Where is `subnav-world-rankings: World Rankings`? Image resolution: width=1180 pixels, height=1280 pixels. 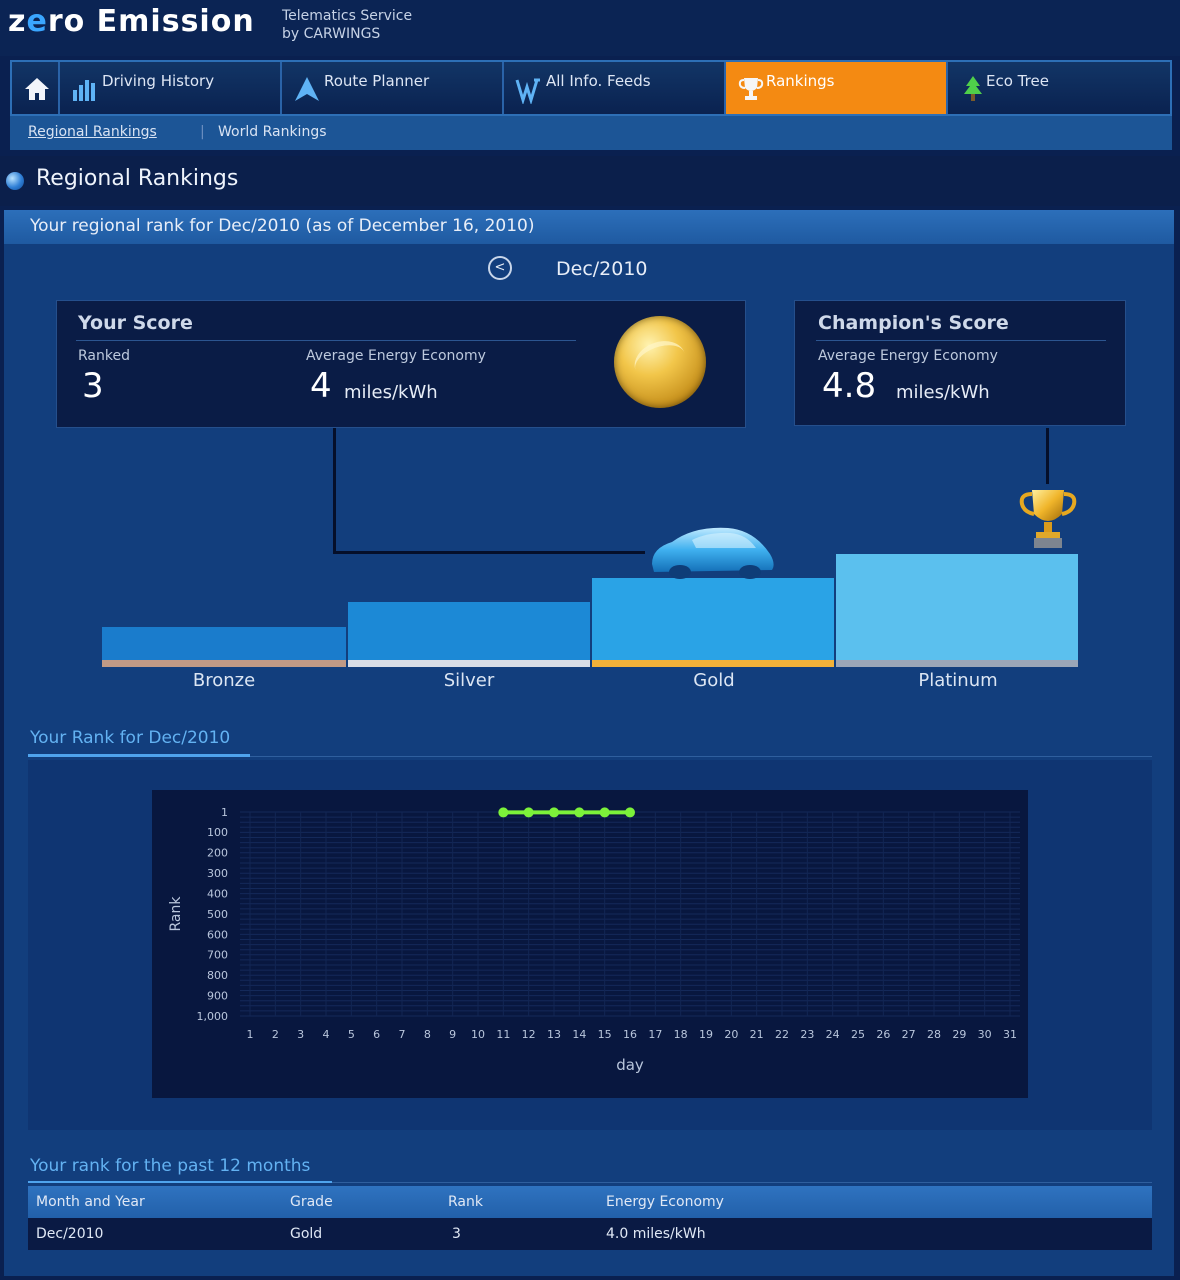 subnav-world-rankings: World Rankings is located at coordinates (272, 132).